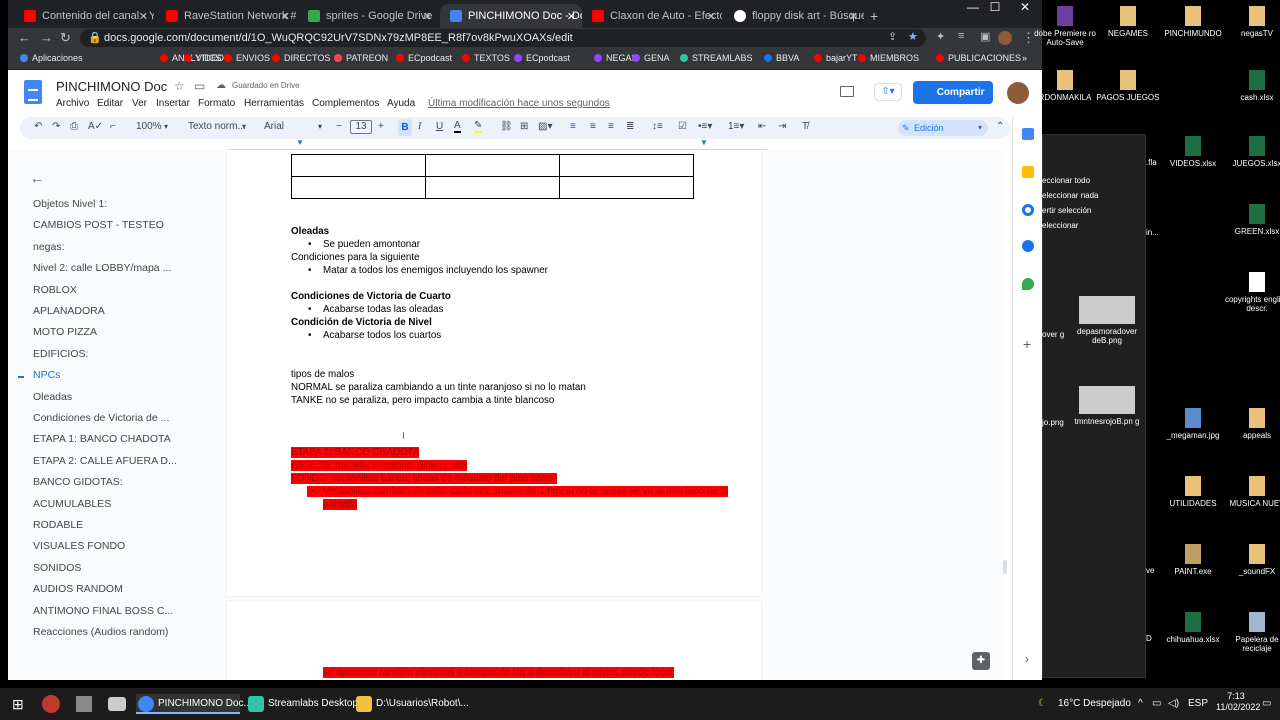 Image resolution: width=1280 pixels, height=720 pixels. I want to click on undo-icon: ↶, so click(38, 126).